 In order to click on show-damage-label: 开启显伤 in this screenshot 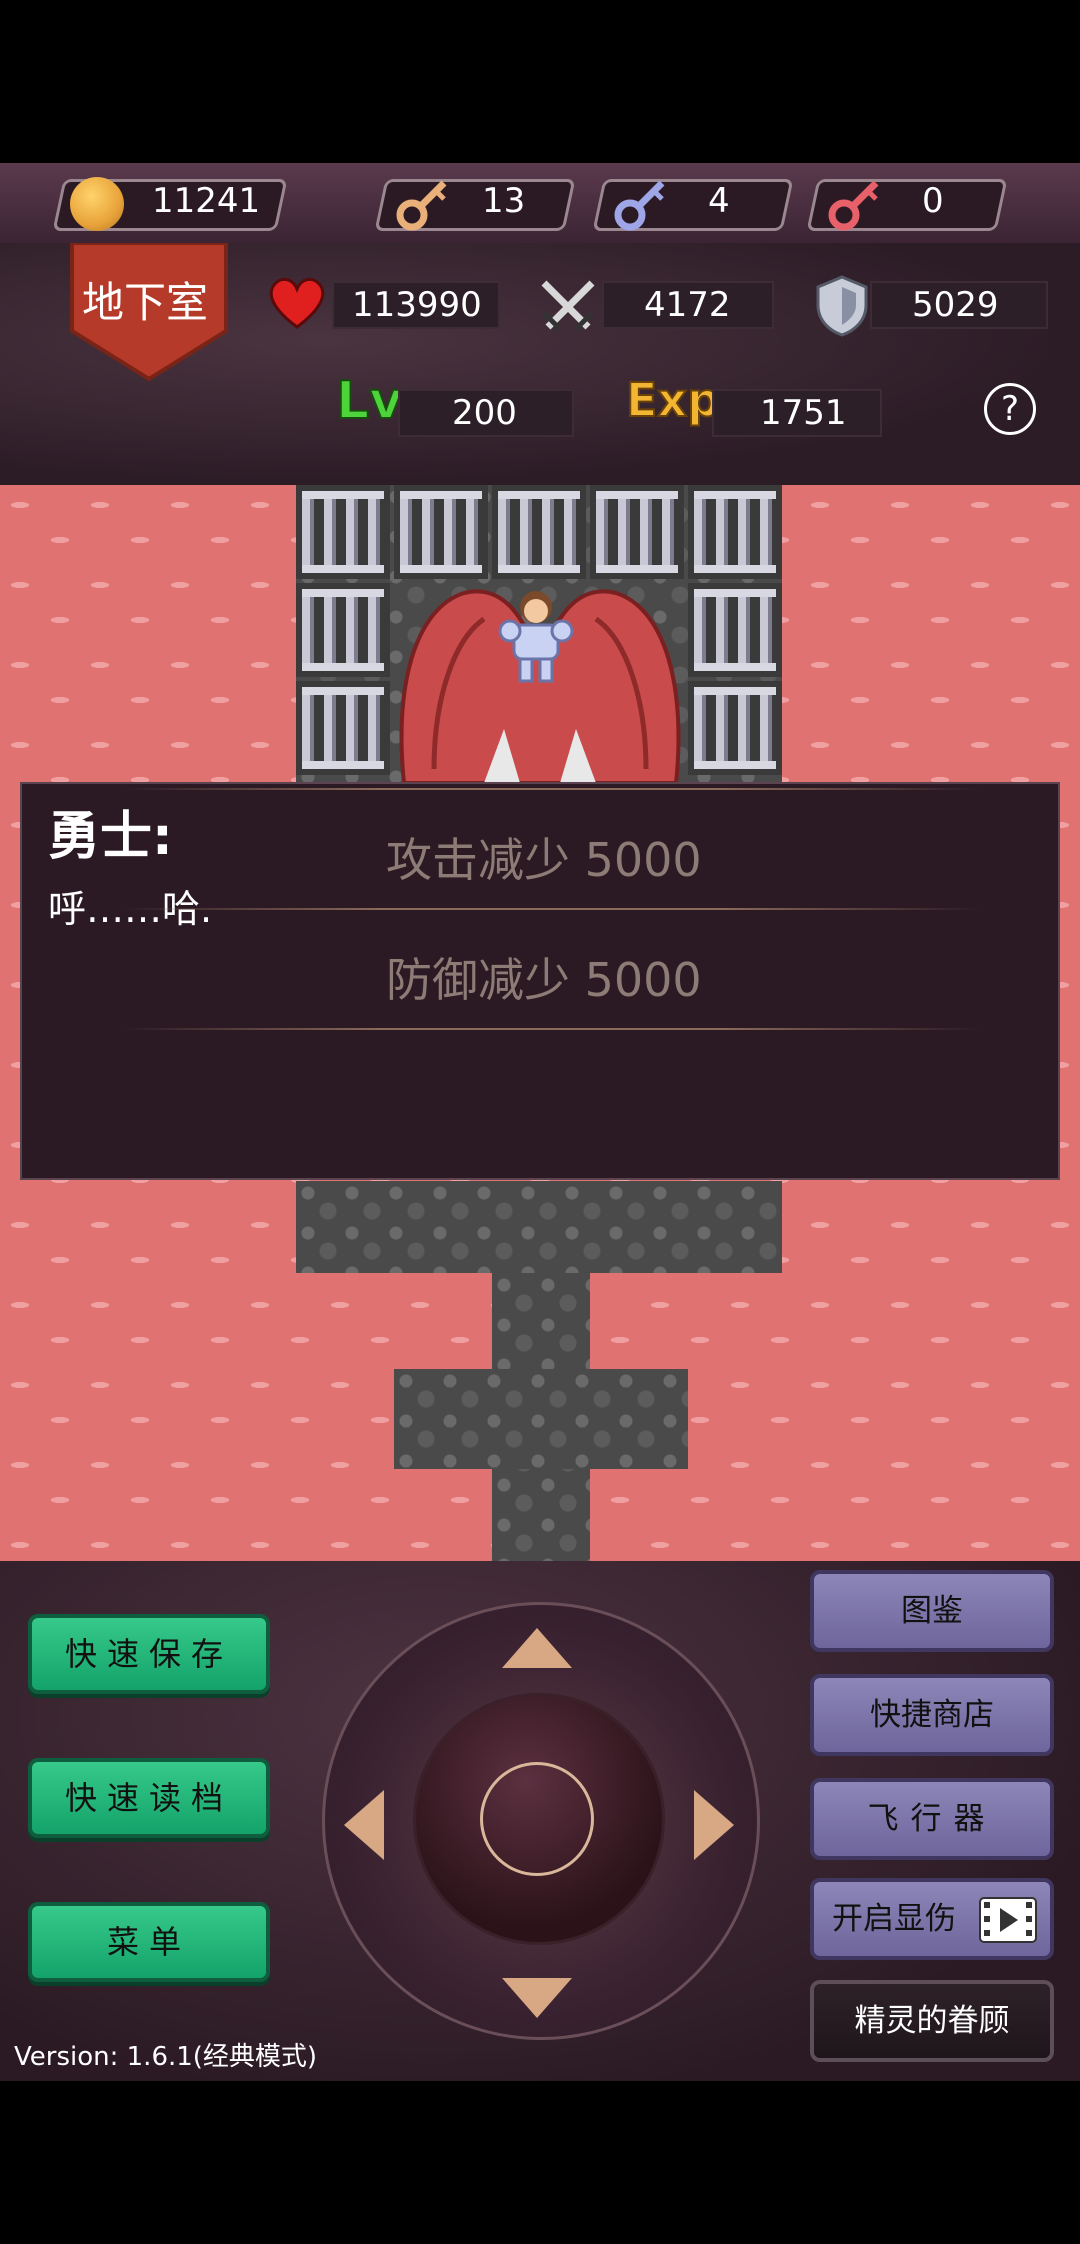, I will do `click(894, 1919)`.